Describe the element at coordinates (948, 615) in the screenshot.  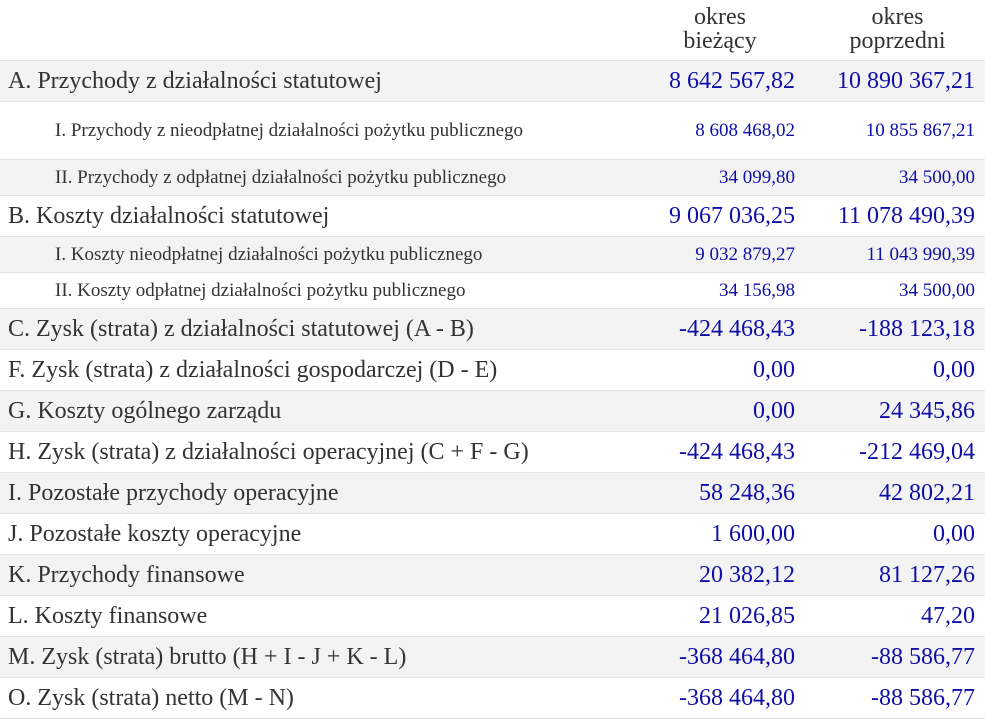
I see `row-previous-value: 47,20` at that location.